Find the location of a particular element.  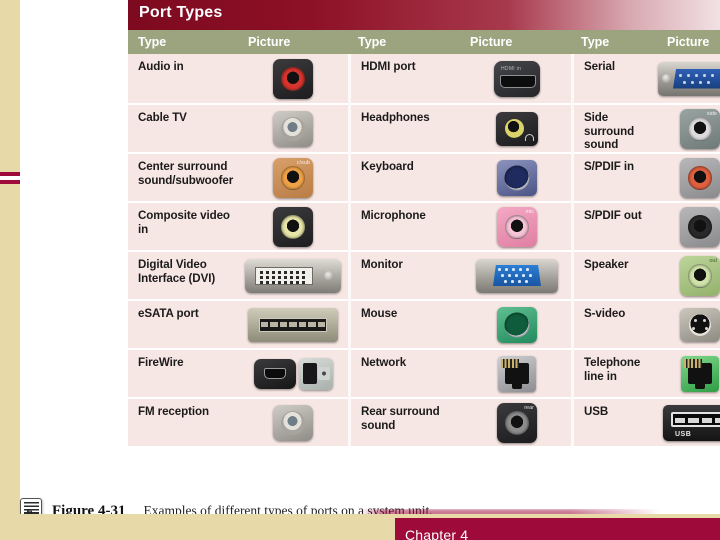

vga-pin-array is located at coordinates (517, 275).